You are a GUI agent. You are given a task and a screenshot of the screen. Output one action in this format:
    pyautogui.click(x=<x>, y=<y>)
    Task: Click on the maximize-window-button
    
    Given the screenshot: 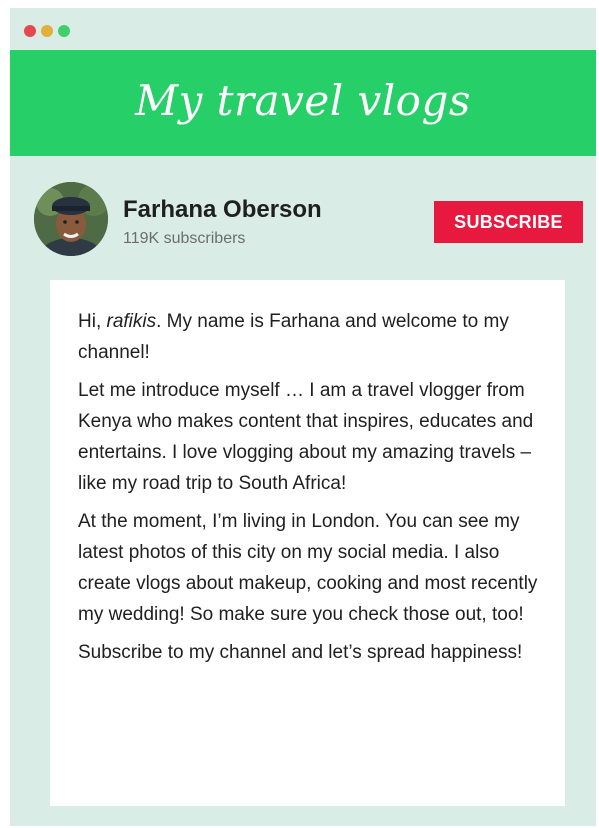 What is the action you would take?
    pyautogui.click(x=64, y=31)
    